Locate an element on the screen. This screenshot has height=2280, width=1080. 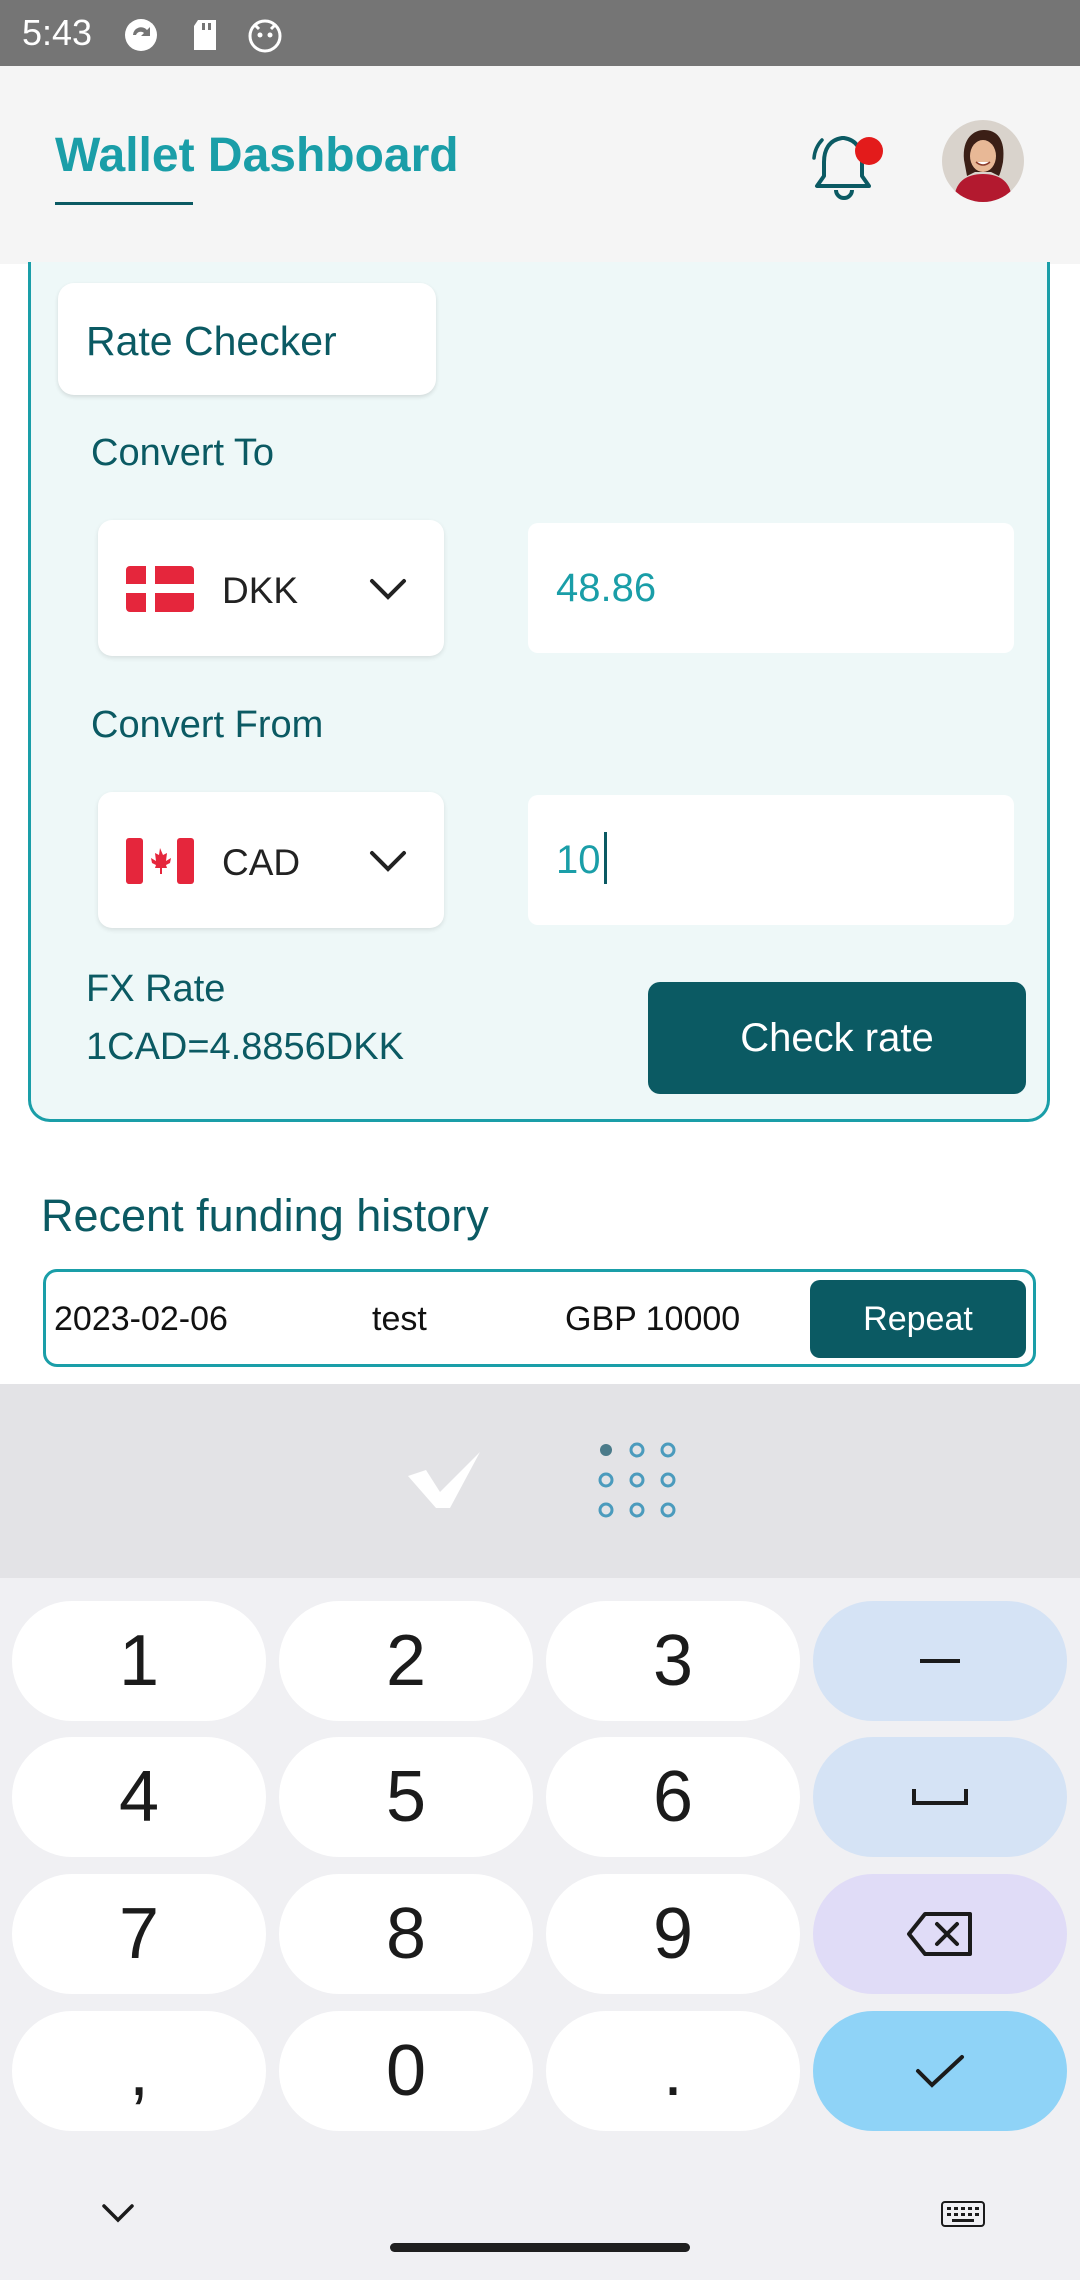
key-comma: , is located at coordinates (139, 2071).